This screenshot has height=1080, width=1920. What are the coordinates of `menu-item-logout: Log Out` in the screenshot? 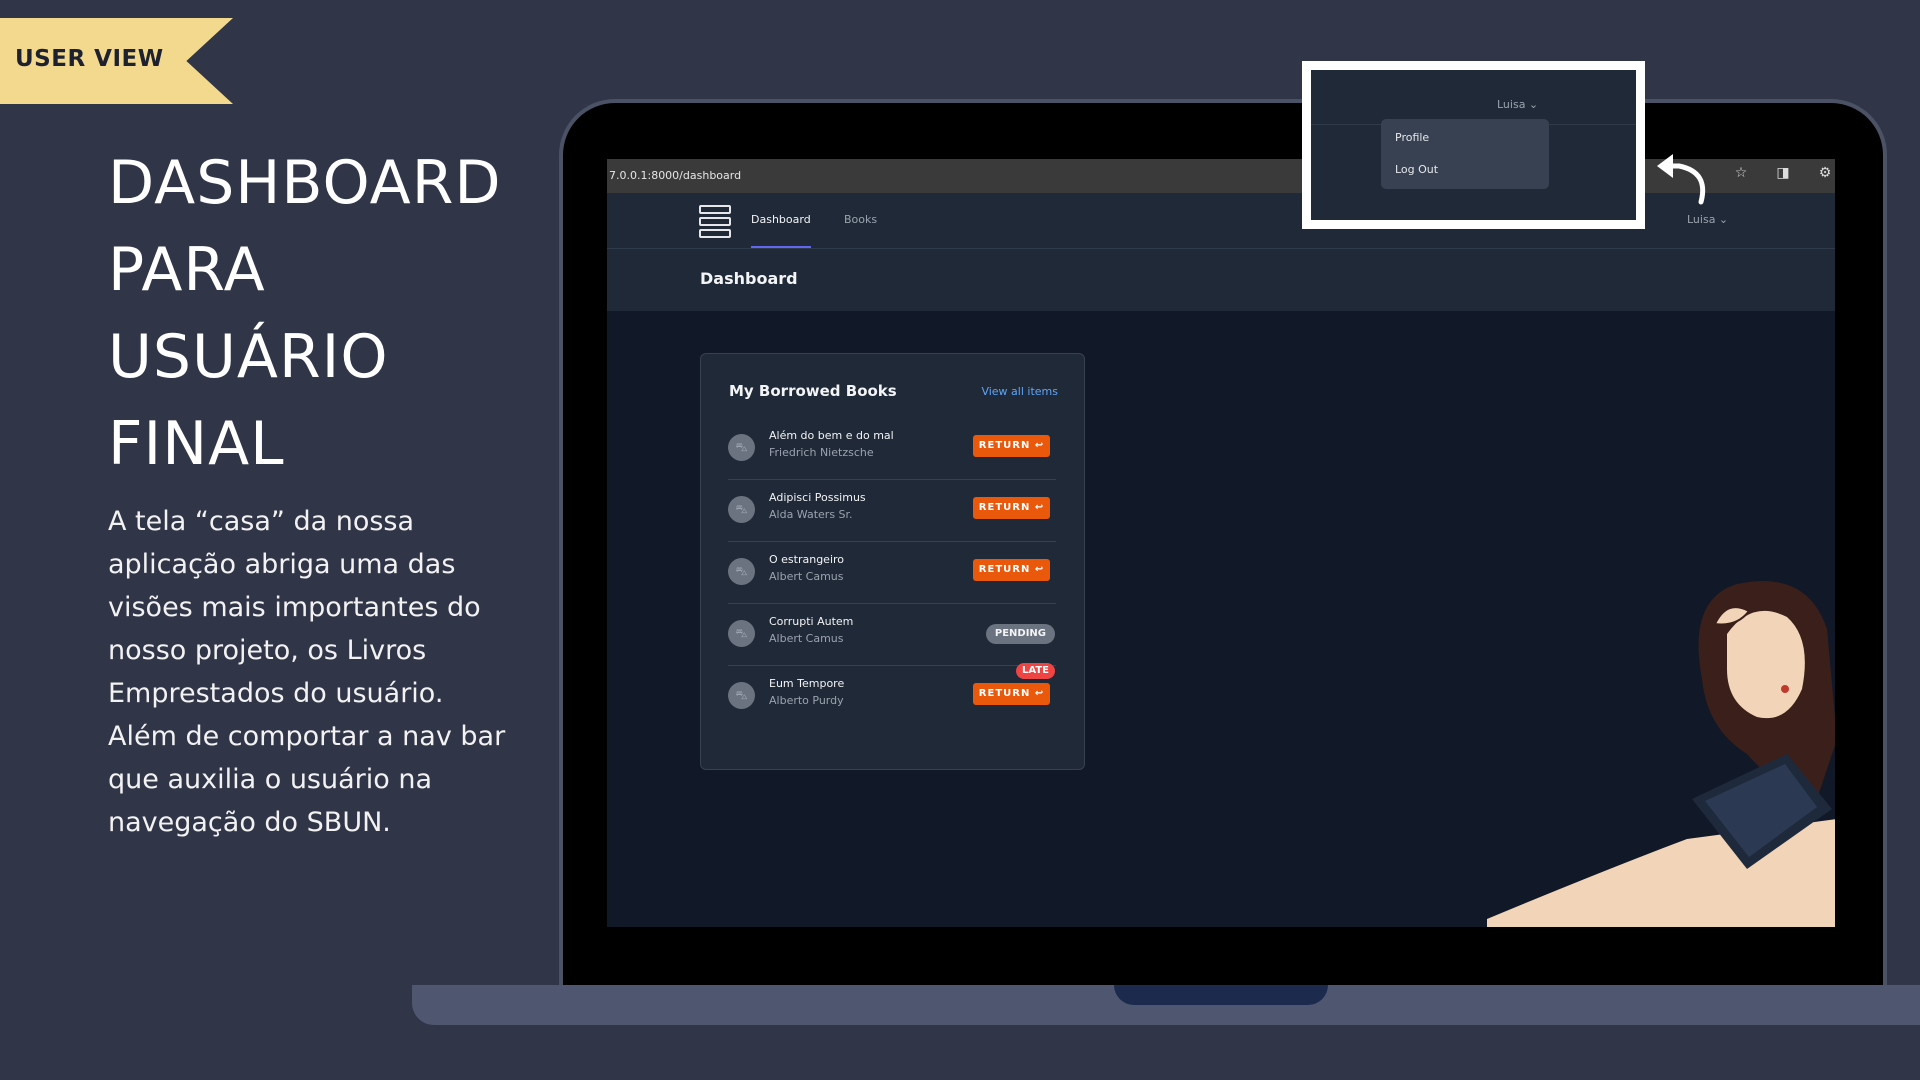 It's located at (1416, 169).